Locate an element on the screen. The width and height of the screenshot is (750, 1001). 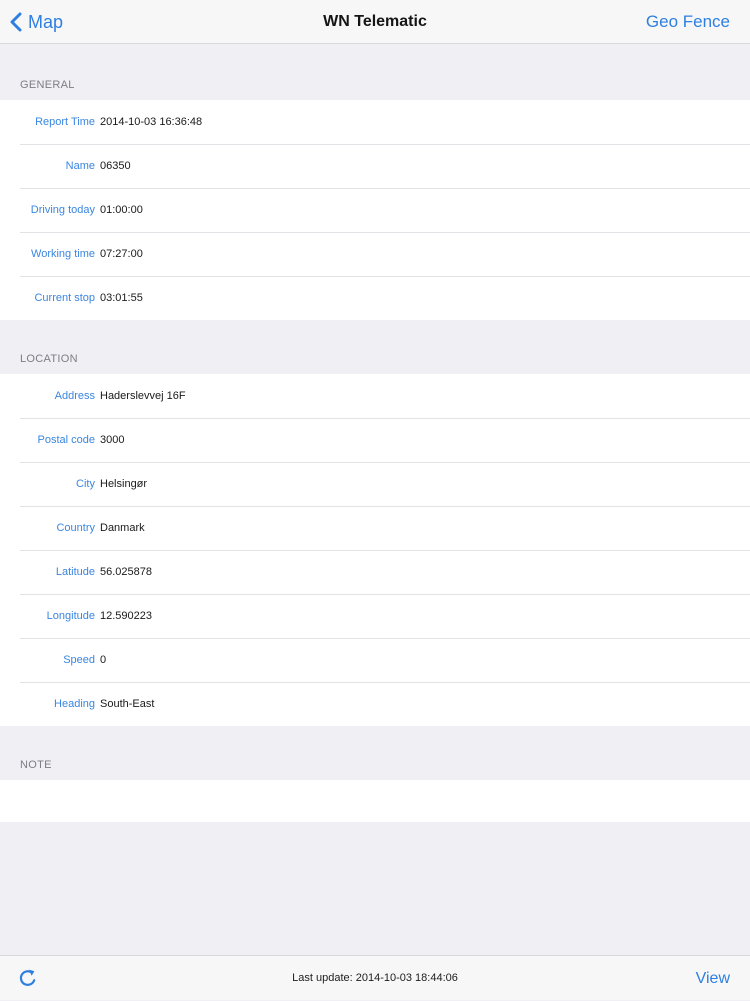
row-current-stop: Current stop 03:01:55 is located at coordinates (375, 298).